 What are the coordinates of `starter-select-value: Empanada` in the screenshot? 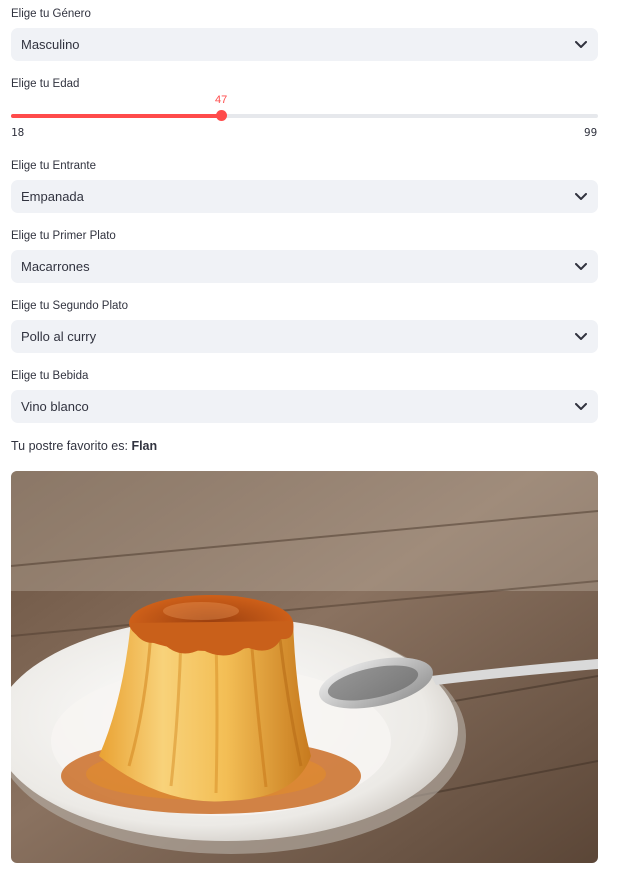 It's located at (52, 196).